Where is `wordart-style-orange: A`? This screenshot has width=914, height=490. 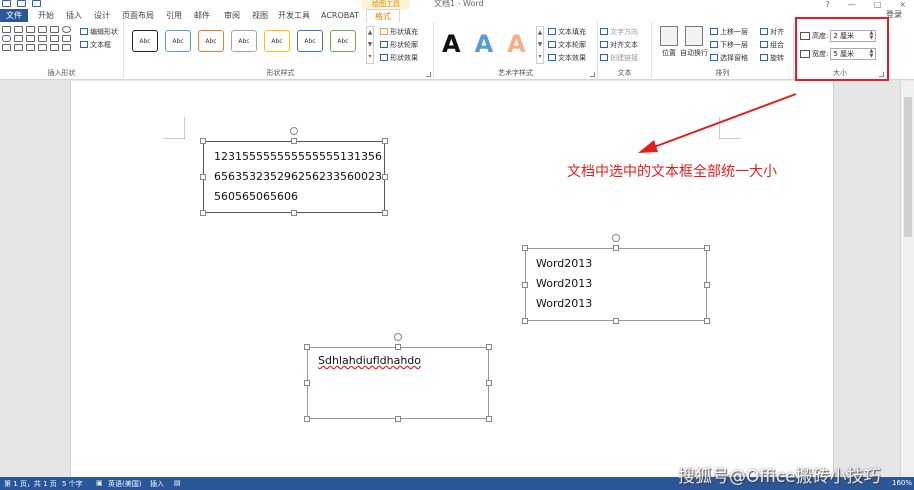 wordart-style-orange: A is located at coordinates (516, 44).